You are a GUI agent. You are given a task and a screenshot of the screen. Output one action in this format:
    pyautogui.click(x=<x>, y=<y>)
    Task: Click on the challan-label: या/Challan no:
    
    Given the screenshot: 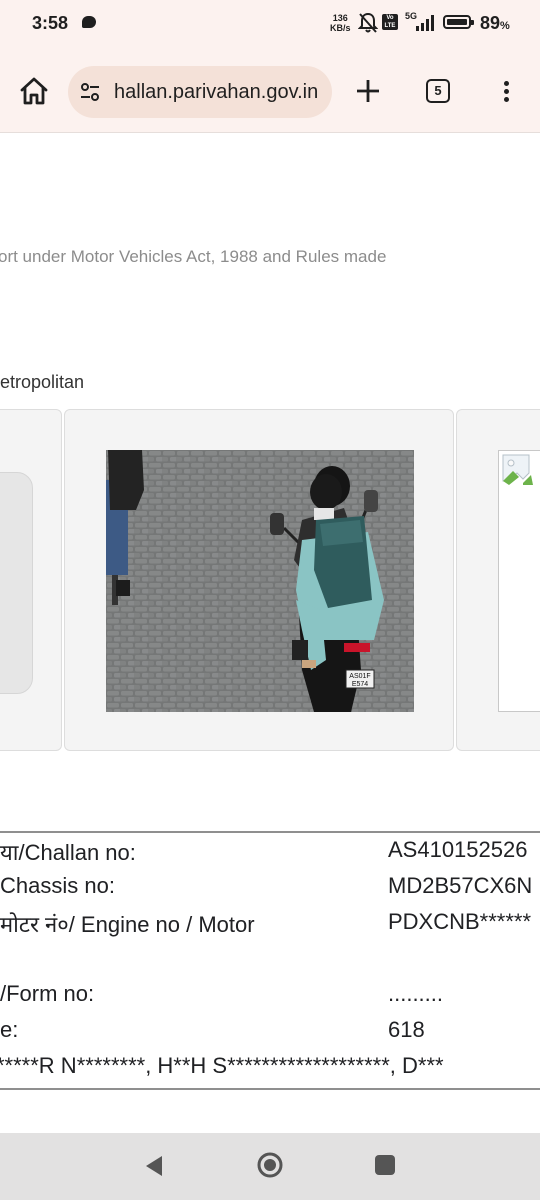 What is the action you would take?
    pyautogui.click(x=68, y=852)
    